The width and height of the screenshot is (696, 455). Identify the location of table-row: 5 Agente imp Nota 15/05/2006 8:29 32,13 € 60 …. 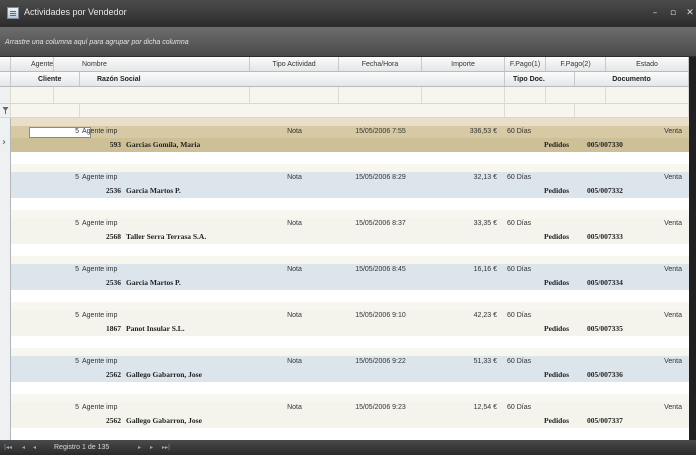
(344, 187).